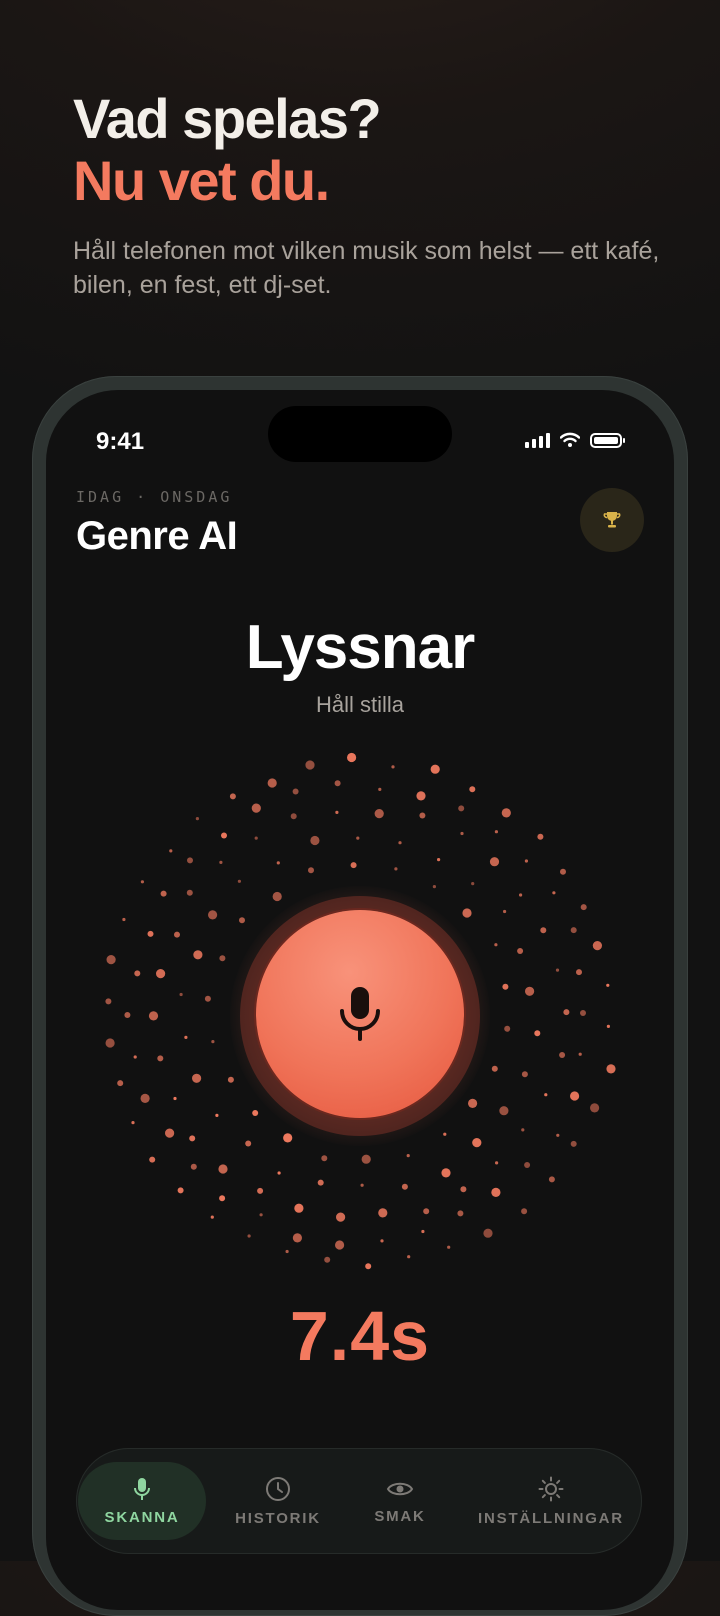  I want to click on listening-timer: 7.4s, so click(360, 1336).